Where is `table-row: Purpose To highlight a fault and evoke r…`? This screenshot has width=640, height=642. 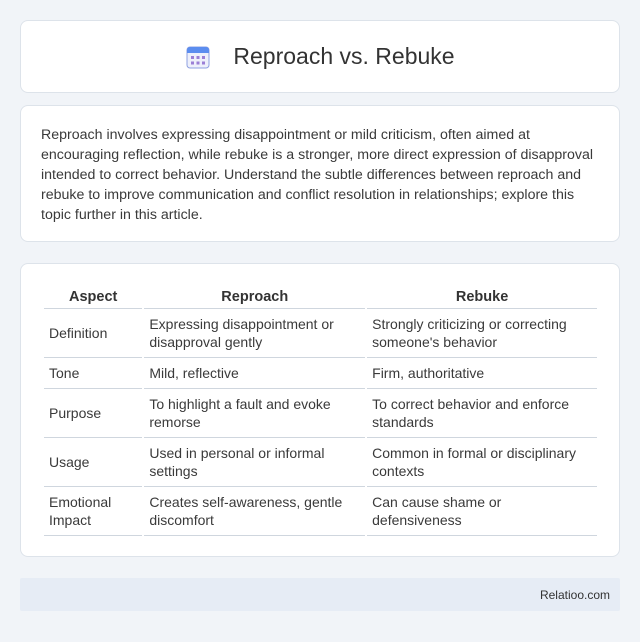
table-row: Purpose To highlight a fault and evoke r… is located at coordinates (320, 413).